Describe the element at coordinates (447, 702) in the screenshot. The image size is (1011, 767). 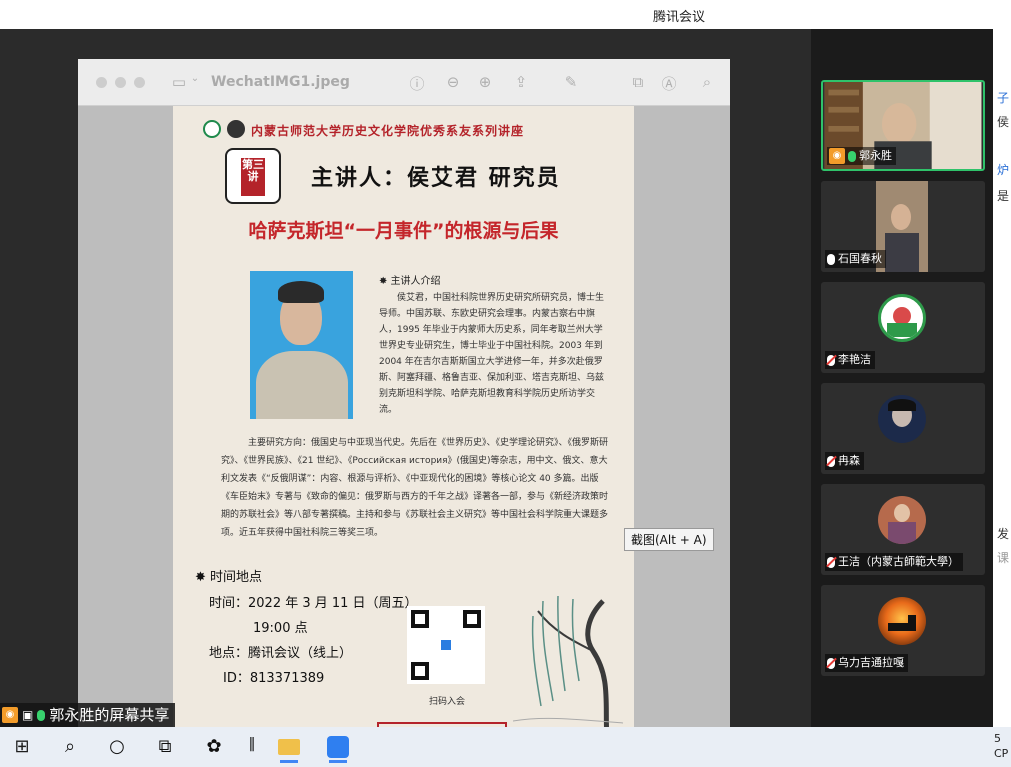
I see `qr-caption: 扫码入会` at that location.